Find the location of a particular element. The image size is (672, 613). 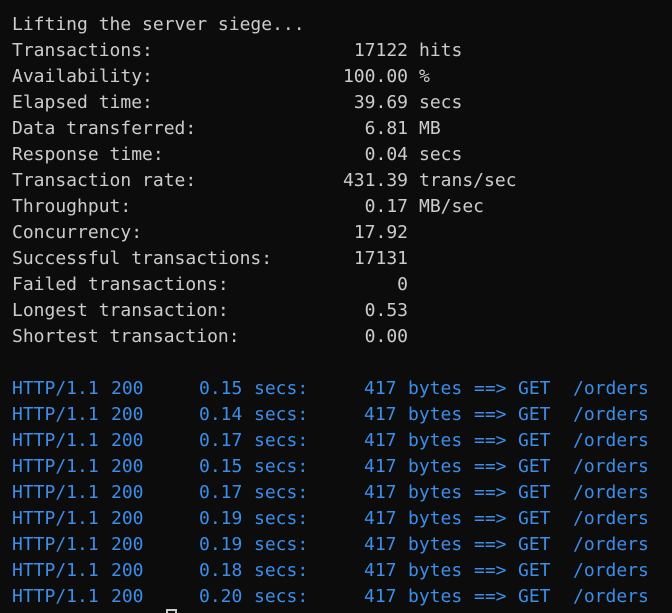

stat-label: Shortest transaction: is located at coordinates (126, 336).